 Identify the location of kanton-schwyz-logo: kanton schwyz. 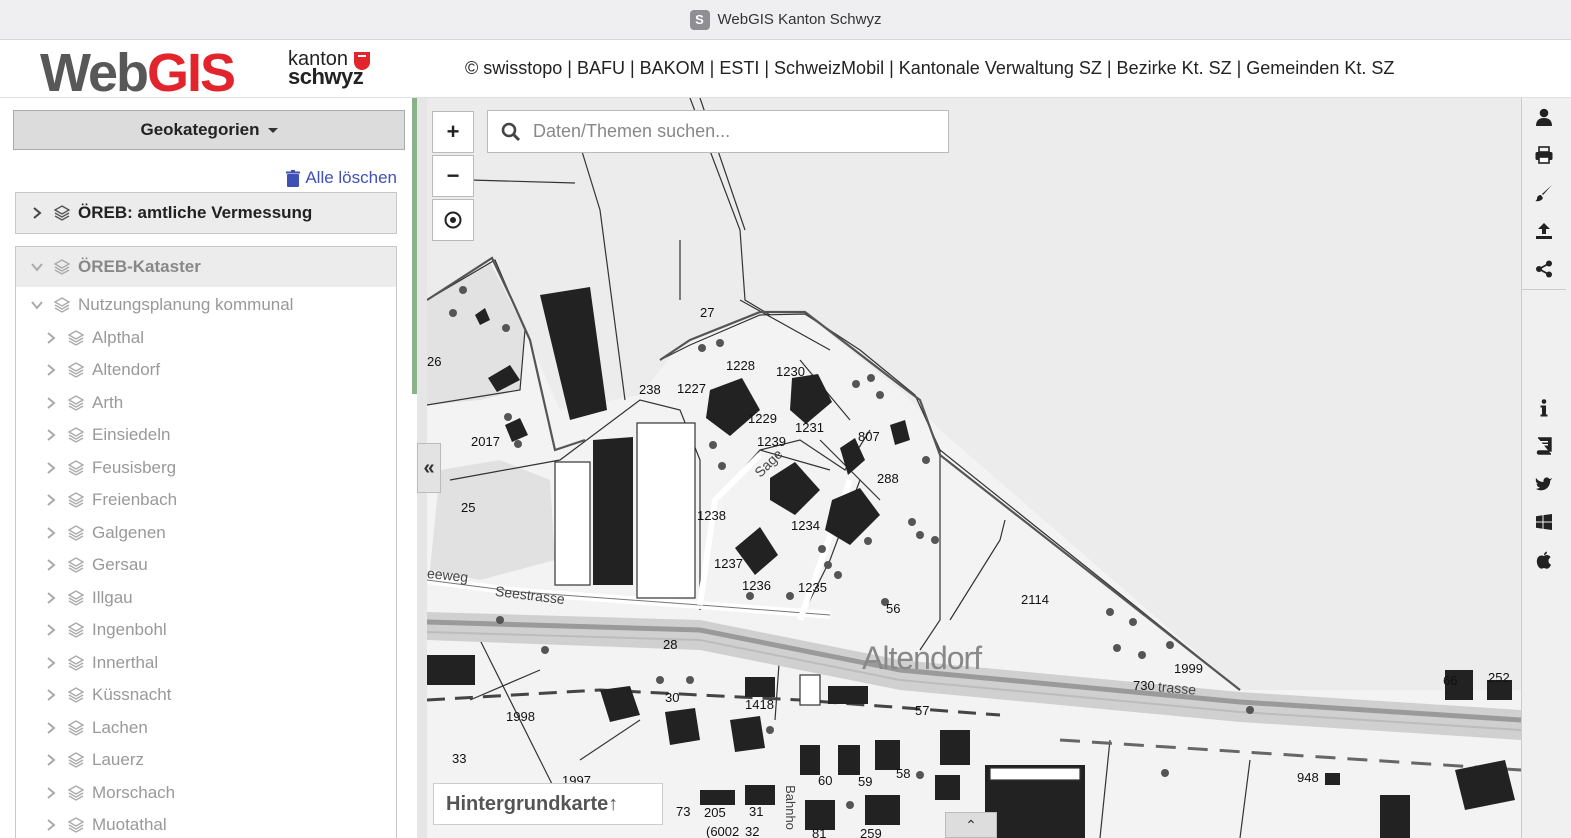
(329, 69).